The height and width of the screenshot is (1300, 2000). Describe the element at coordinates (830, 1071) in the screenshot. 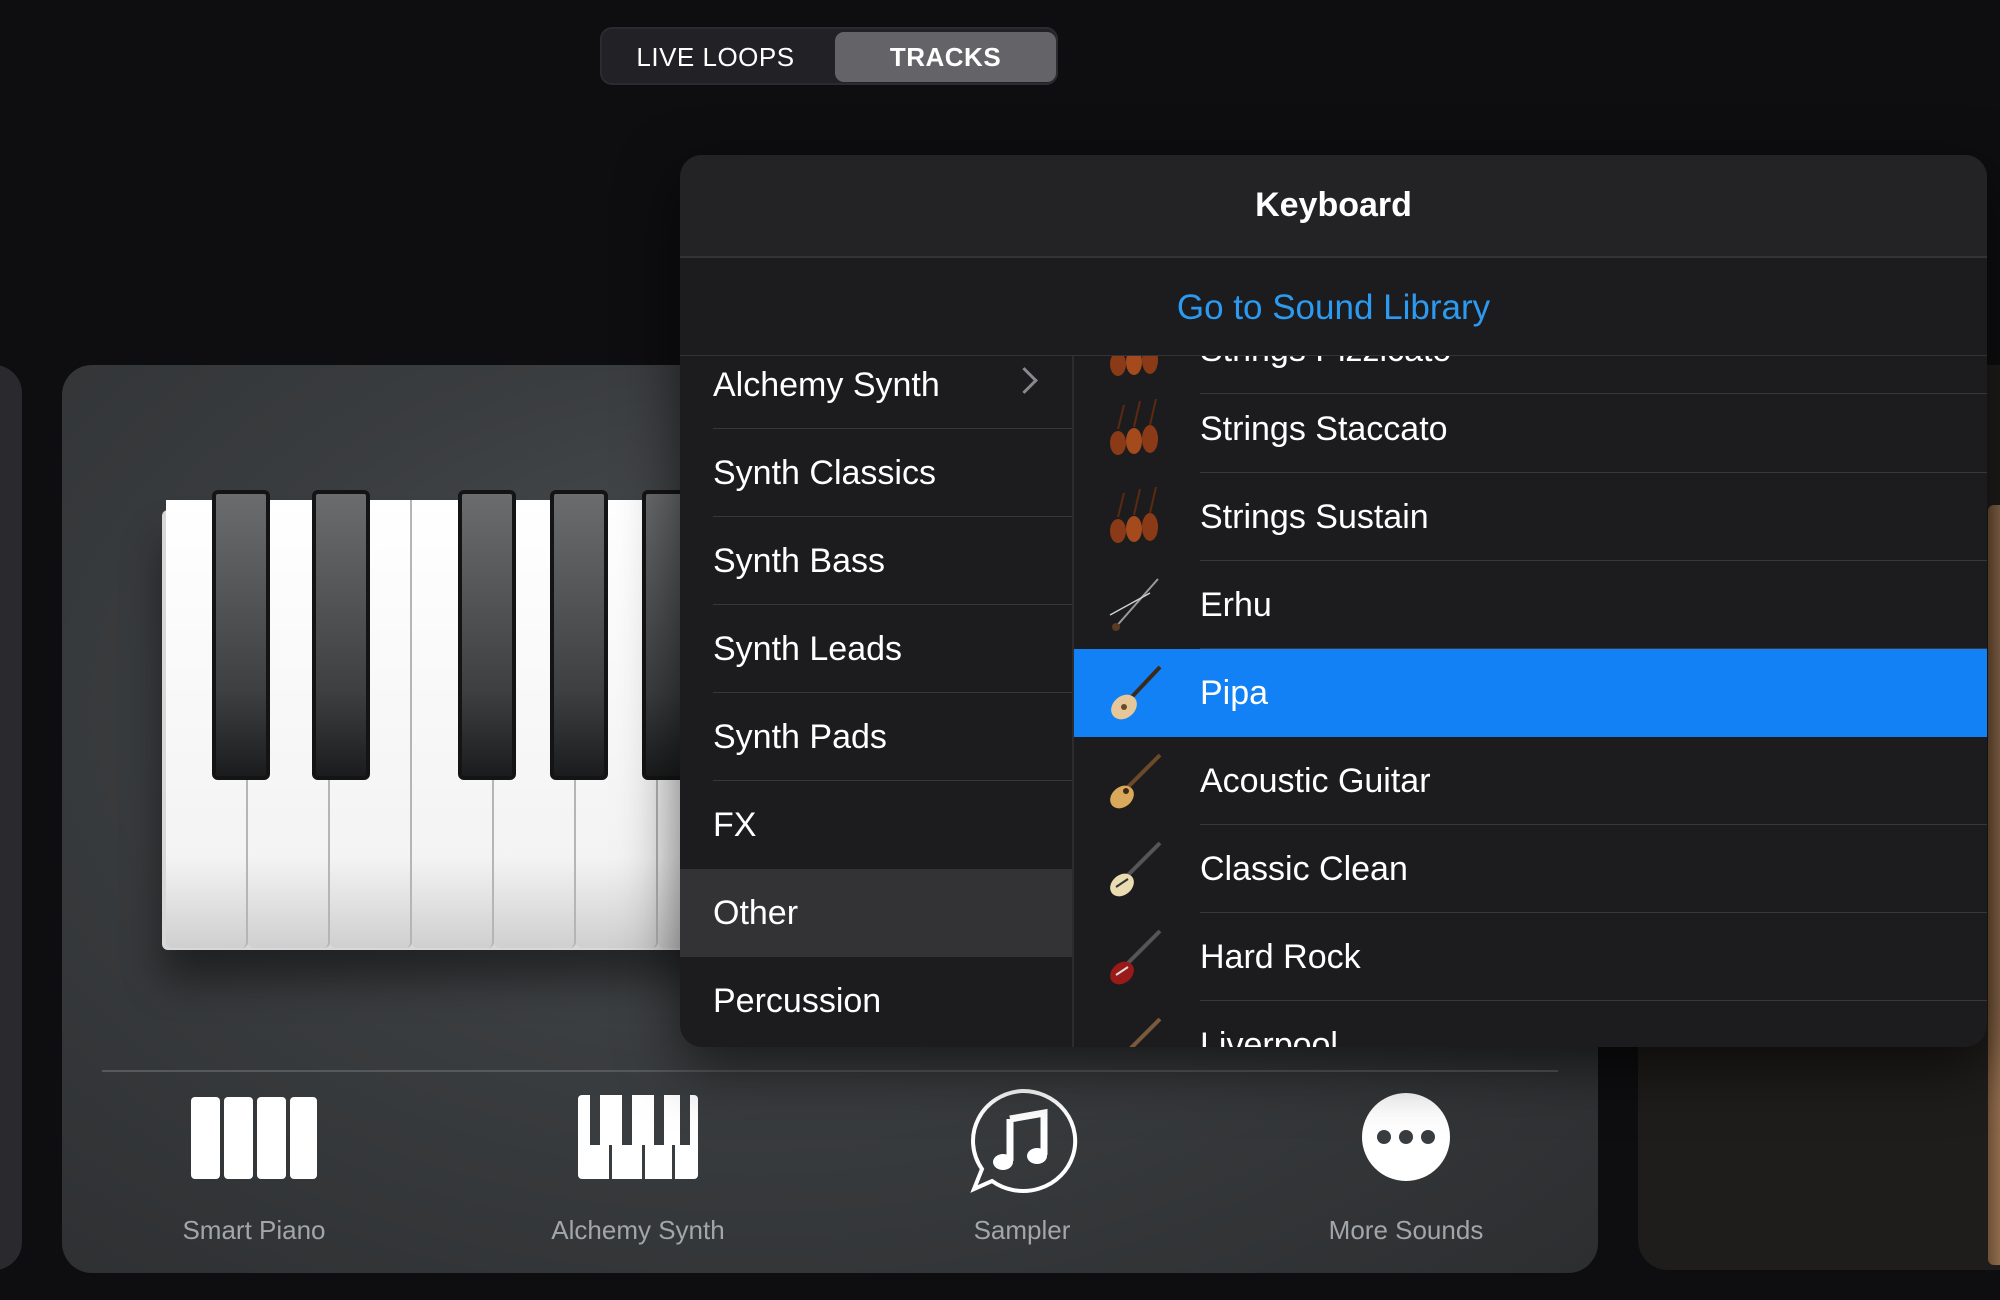

I see `card-divider` at that location.